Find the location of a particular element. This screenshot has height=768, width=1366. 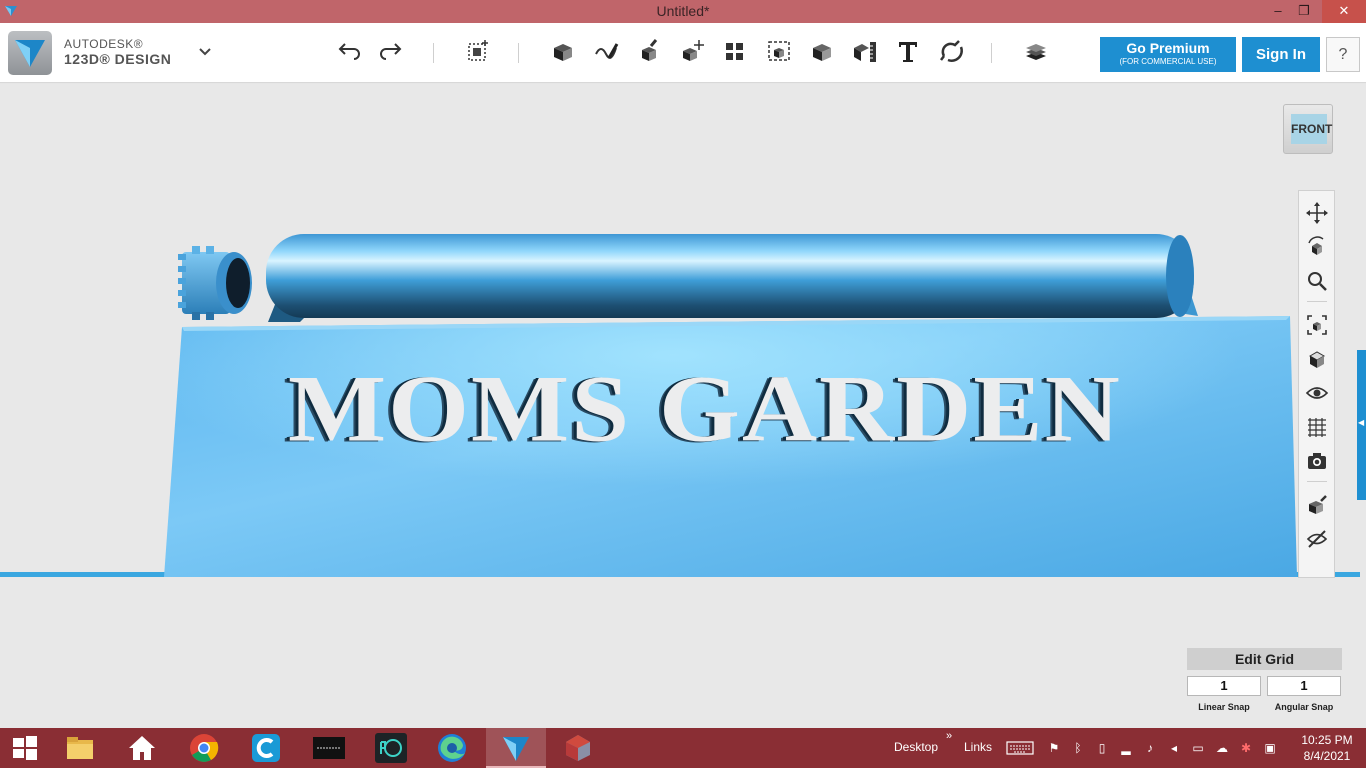

pattern-button is located at coordinates (735, 51).